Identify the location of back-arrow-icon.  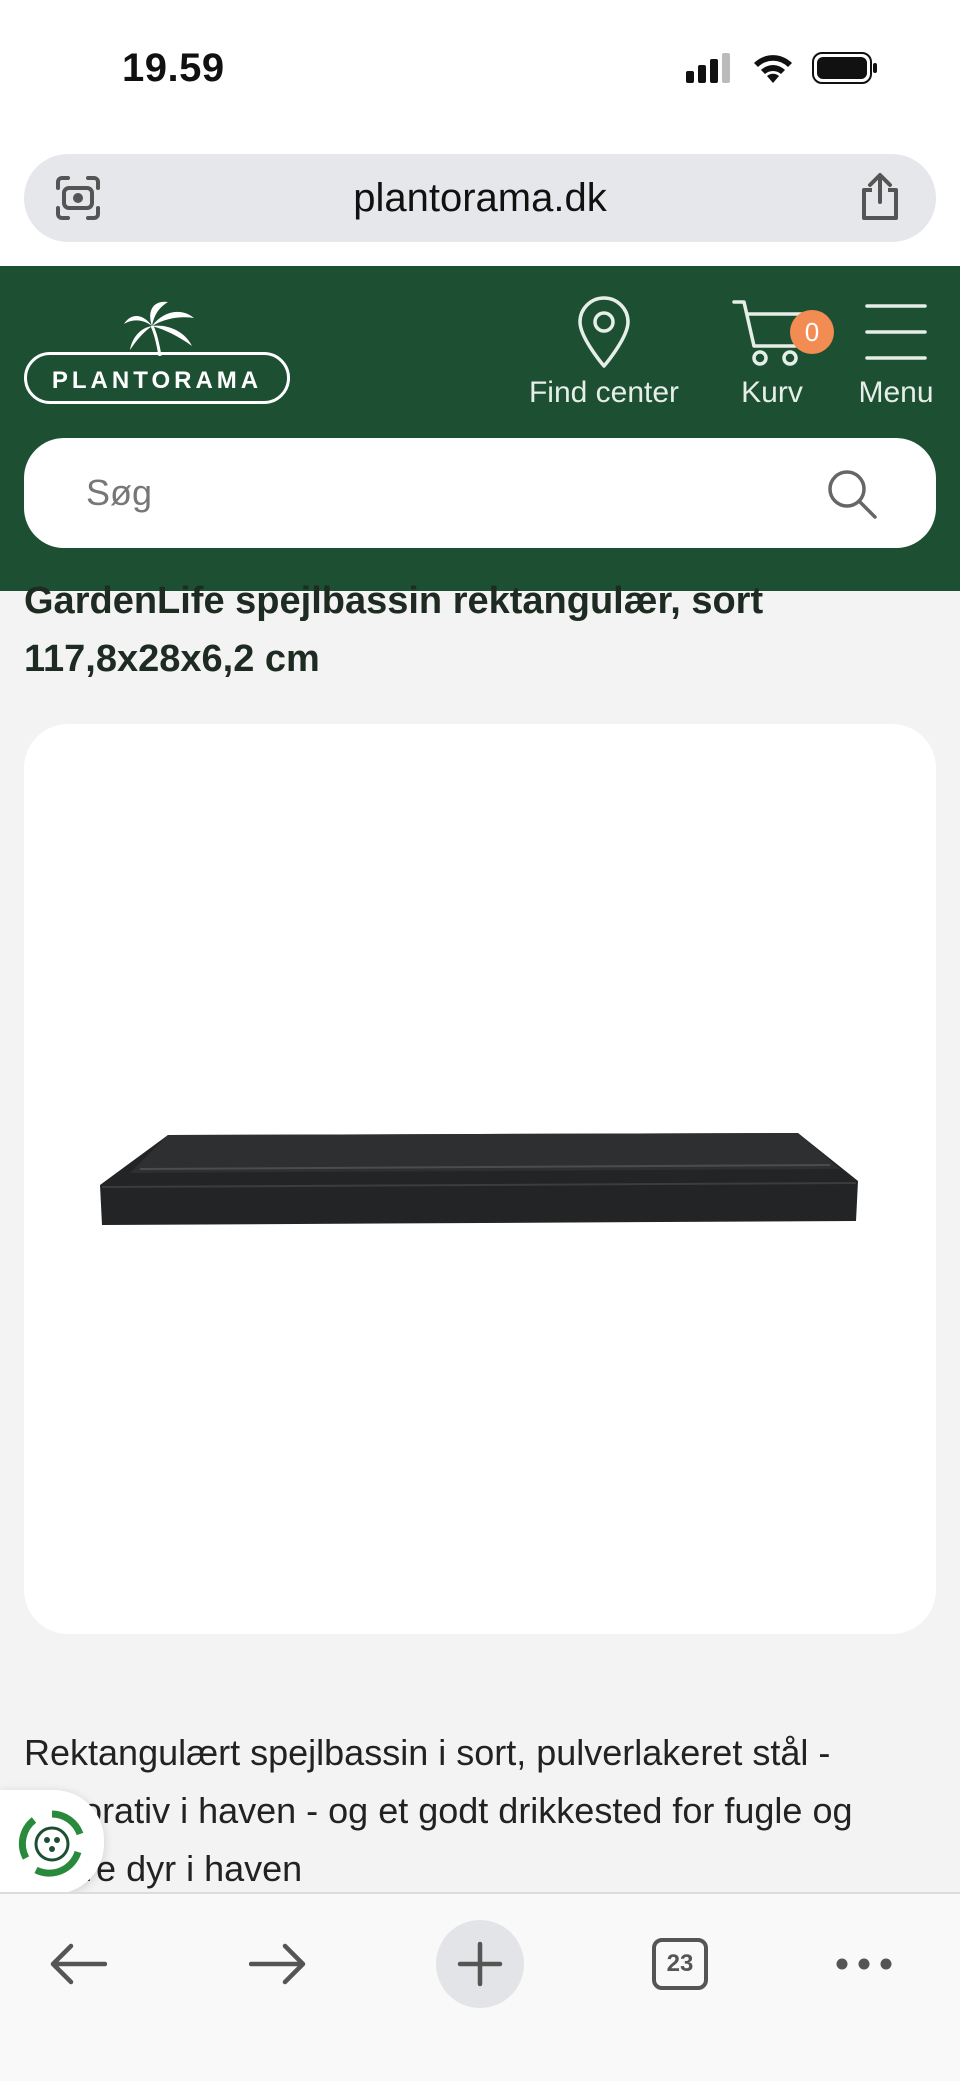
(78, 1964).